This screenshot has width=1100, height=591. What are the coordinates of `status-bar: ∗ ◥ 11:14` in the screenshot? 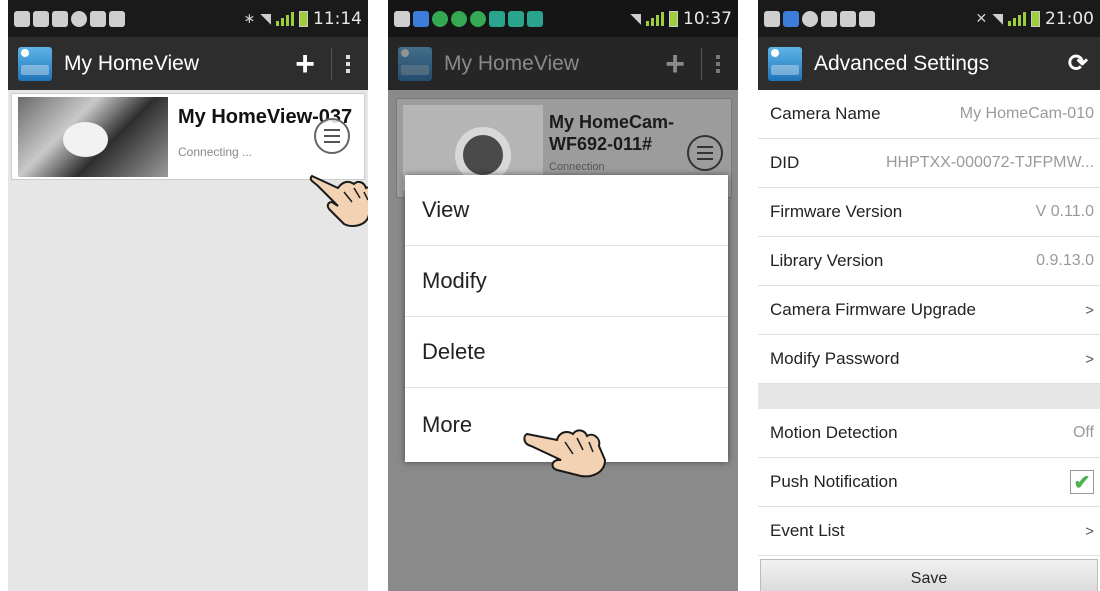 It's located at (188, 18).